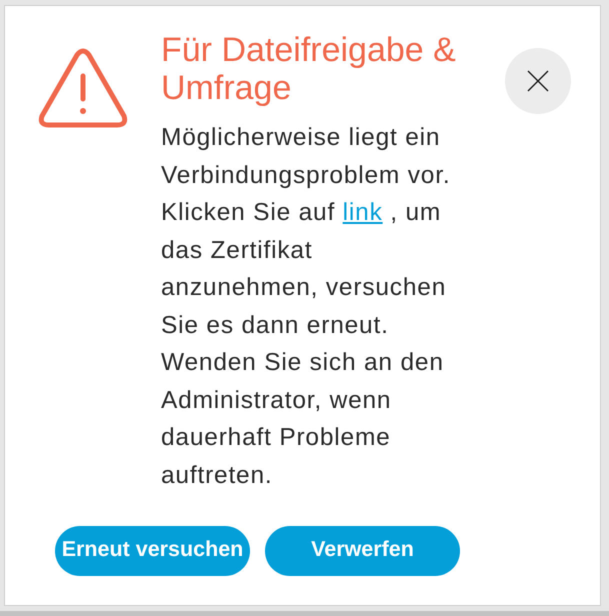 Image resolution: width=609 pixels, height=616 pixels. What do you see at coordinates (309, 69) in the screenshot?
I see `dialog-title: Für Dateifreigabe & Umfrage` at bounding box center [309, 69].